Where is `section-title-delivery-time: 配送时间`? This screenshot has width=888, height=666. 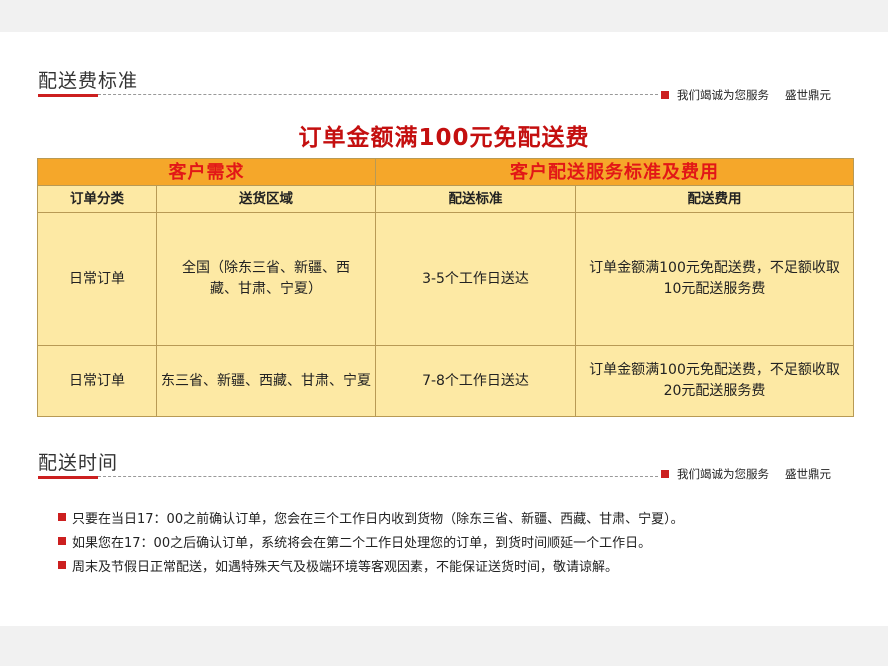
section-title-delivery-time: 配送时间 is located at coordinates (78, 463).